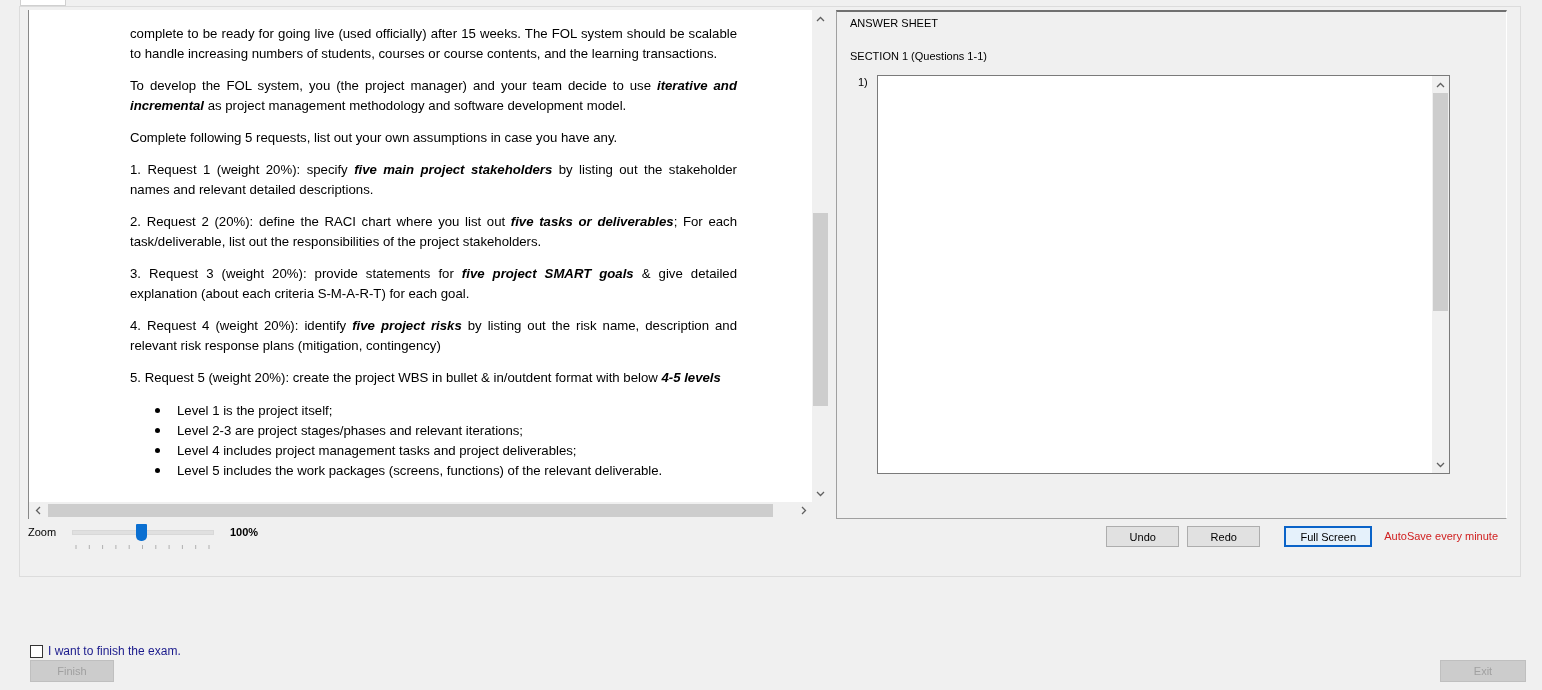 This screenshot has width=1542, height=690. Describe the element at coordinates (433, 284) in the screenshot. I see `question-paragraph: 3. Request 3 (weight 20%): provide statements for five project SMART goals & give detailed explanation (about each criteria S-M-A-R-T) for each goal.` at that location.